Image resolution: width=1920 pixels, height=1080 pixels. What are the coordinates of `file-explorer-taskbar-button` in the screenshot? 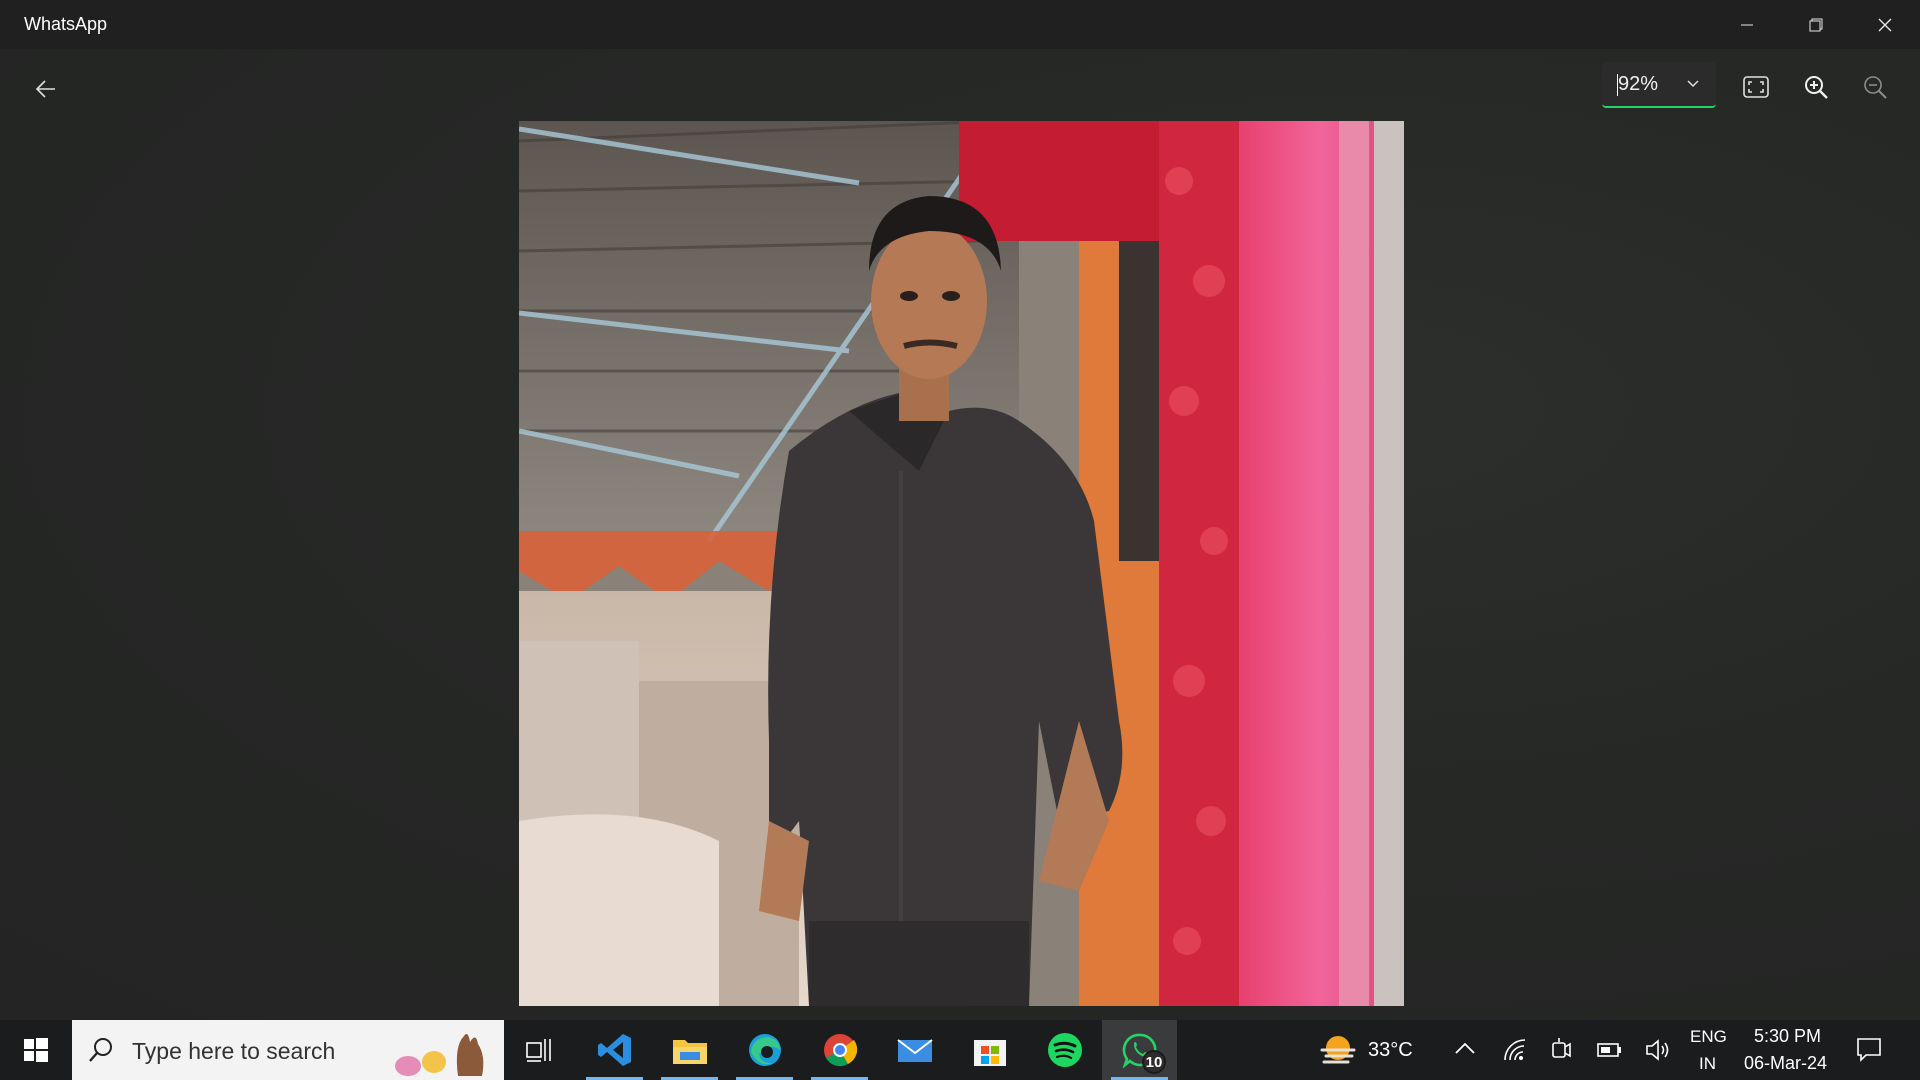 It's located at (689, 1050).